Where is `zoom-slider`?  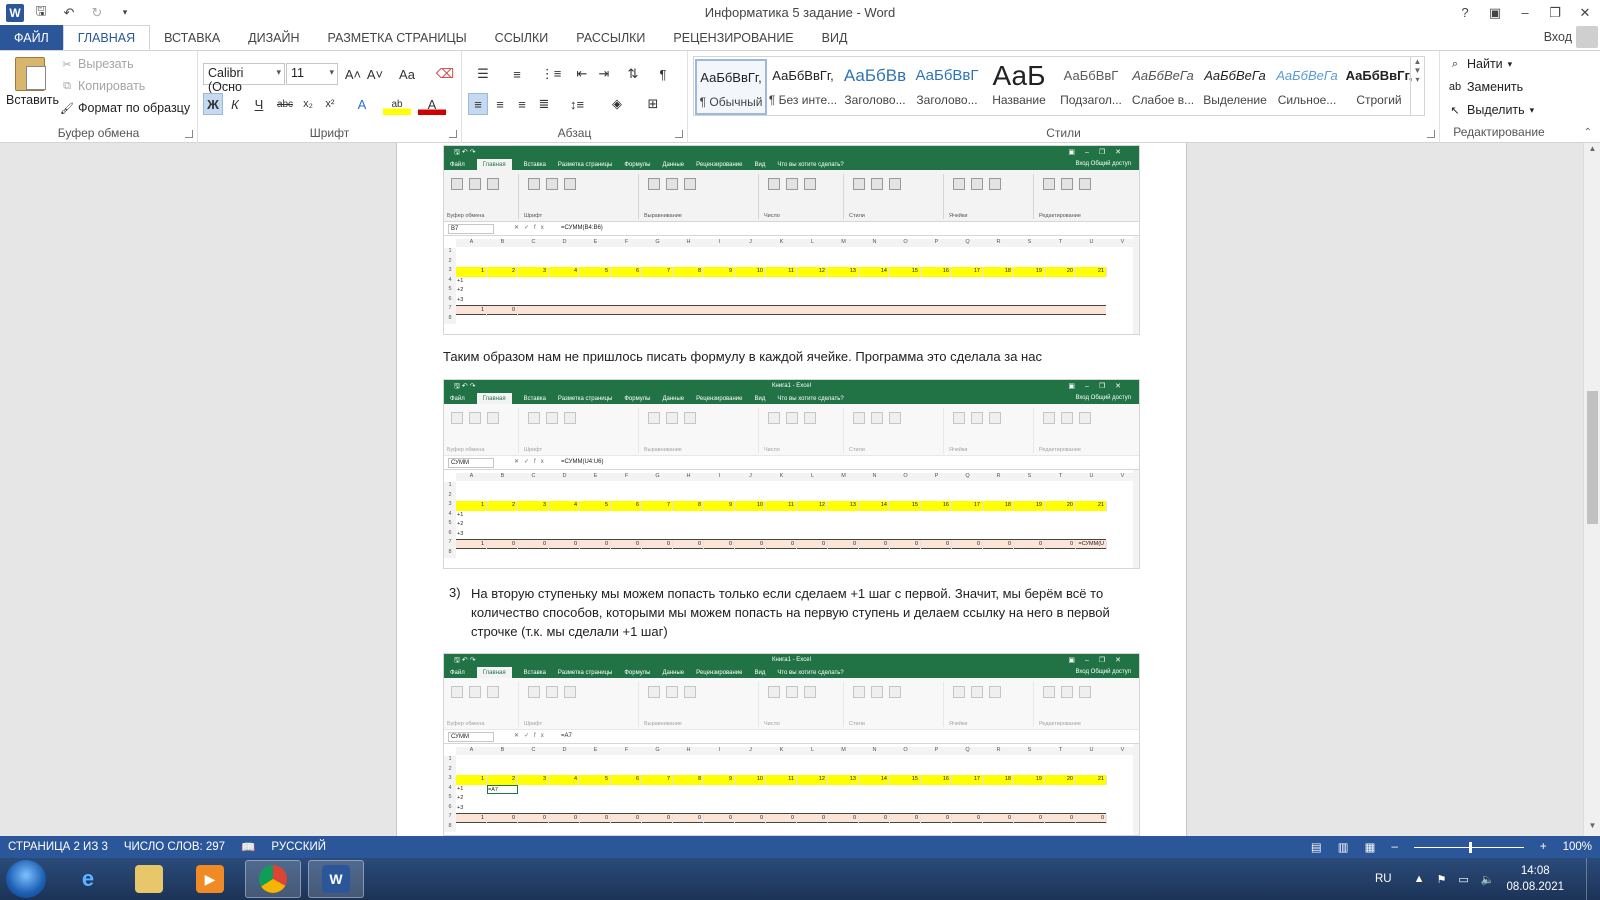 zoom-slider is located at coordinates (1468, 847).